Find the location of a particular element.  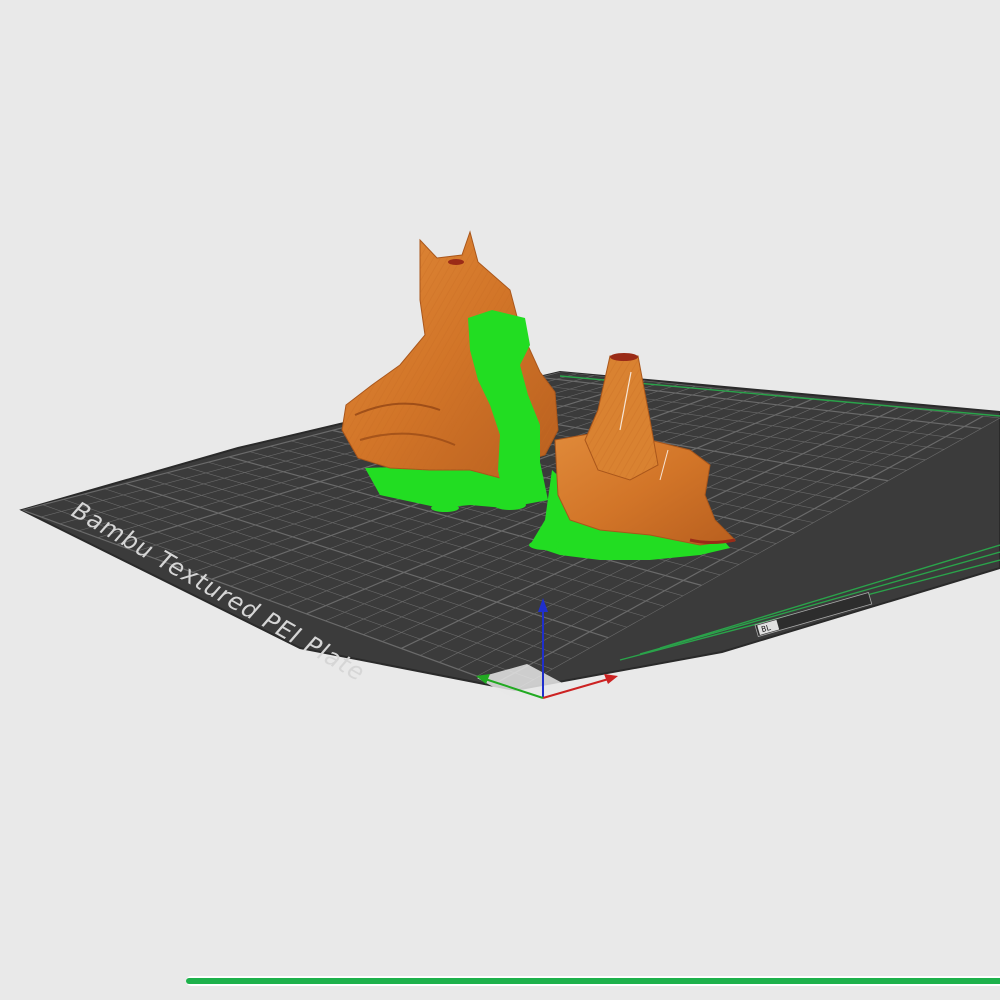

progress-bar-fill is located at coordinates (593, 981).